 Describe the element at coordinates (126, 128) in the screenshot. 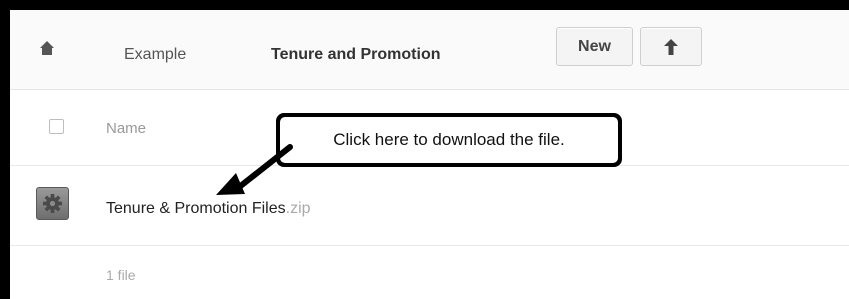

I see `column-header-name: Name` at that location.